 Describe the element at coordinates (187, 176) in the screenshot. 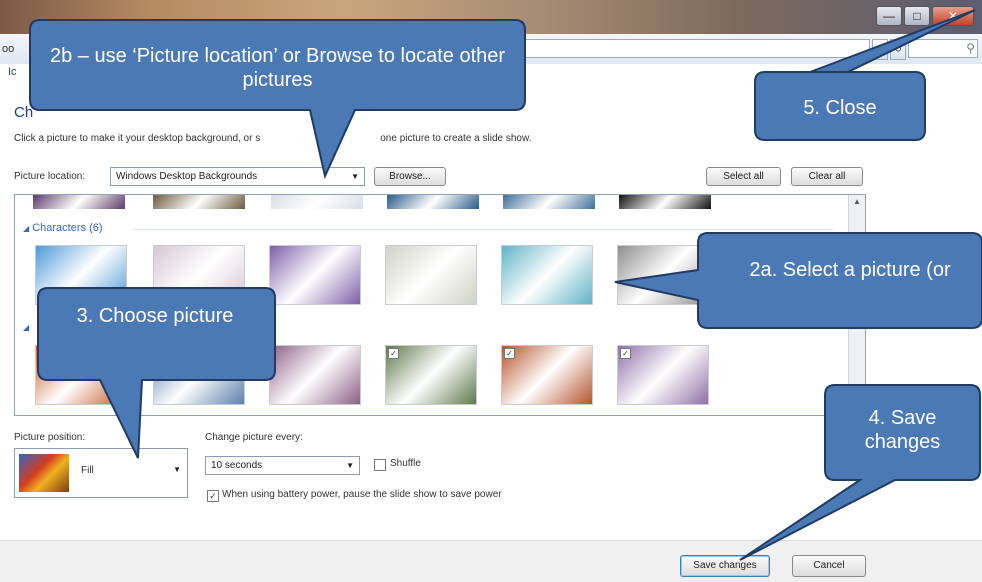

I see `picture-location-value: Windows Desktop Backgrounds` at that location.